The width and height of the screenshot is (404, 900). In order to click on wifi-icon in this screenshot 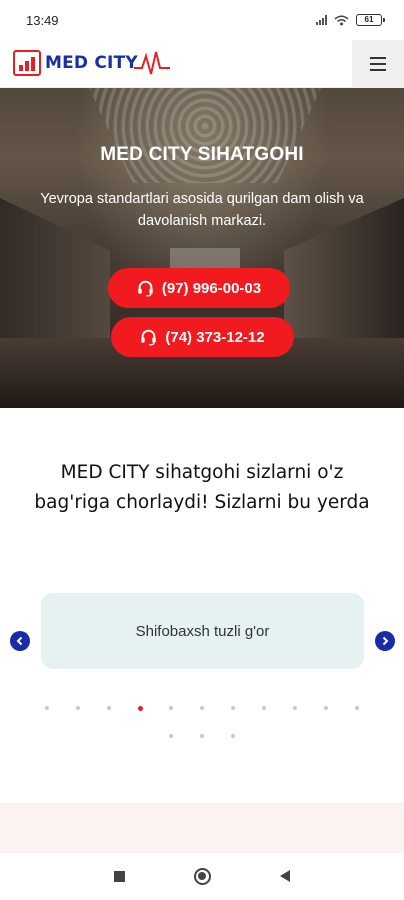, I will do `click(341, 20)`.